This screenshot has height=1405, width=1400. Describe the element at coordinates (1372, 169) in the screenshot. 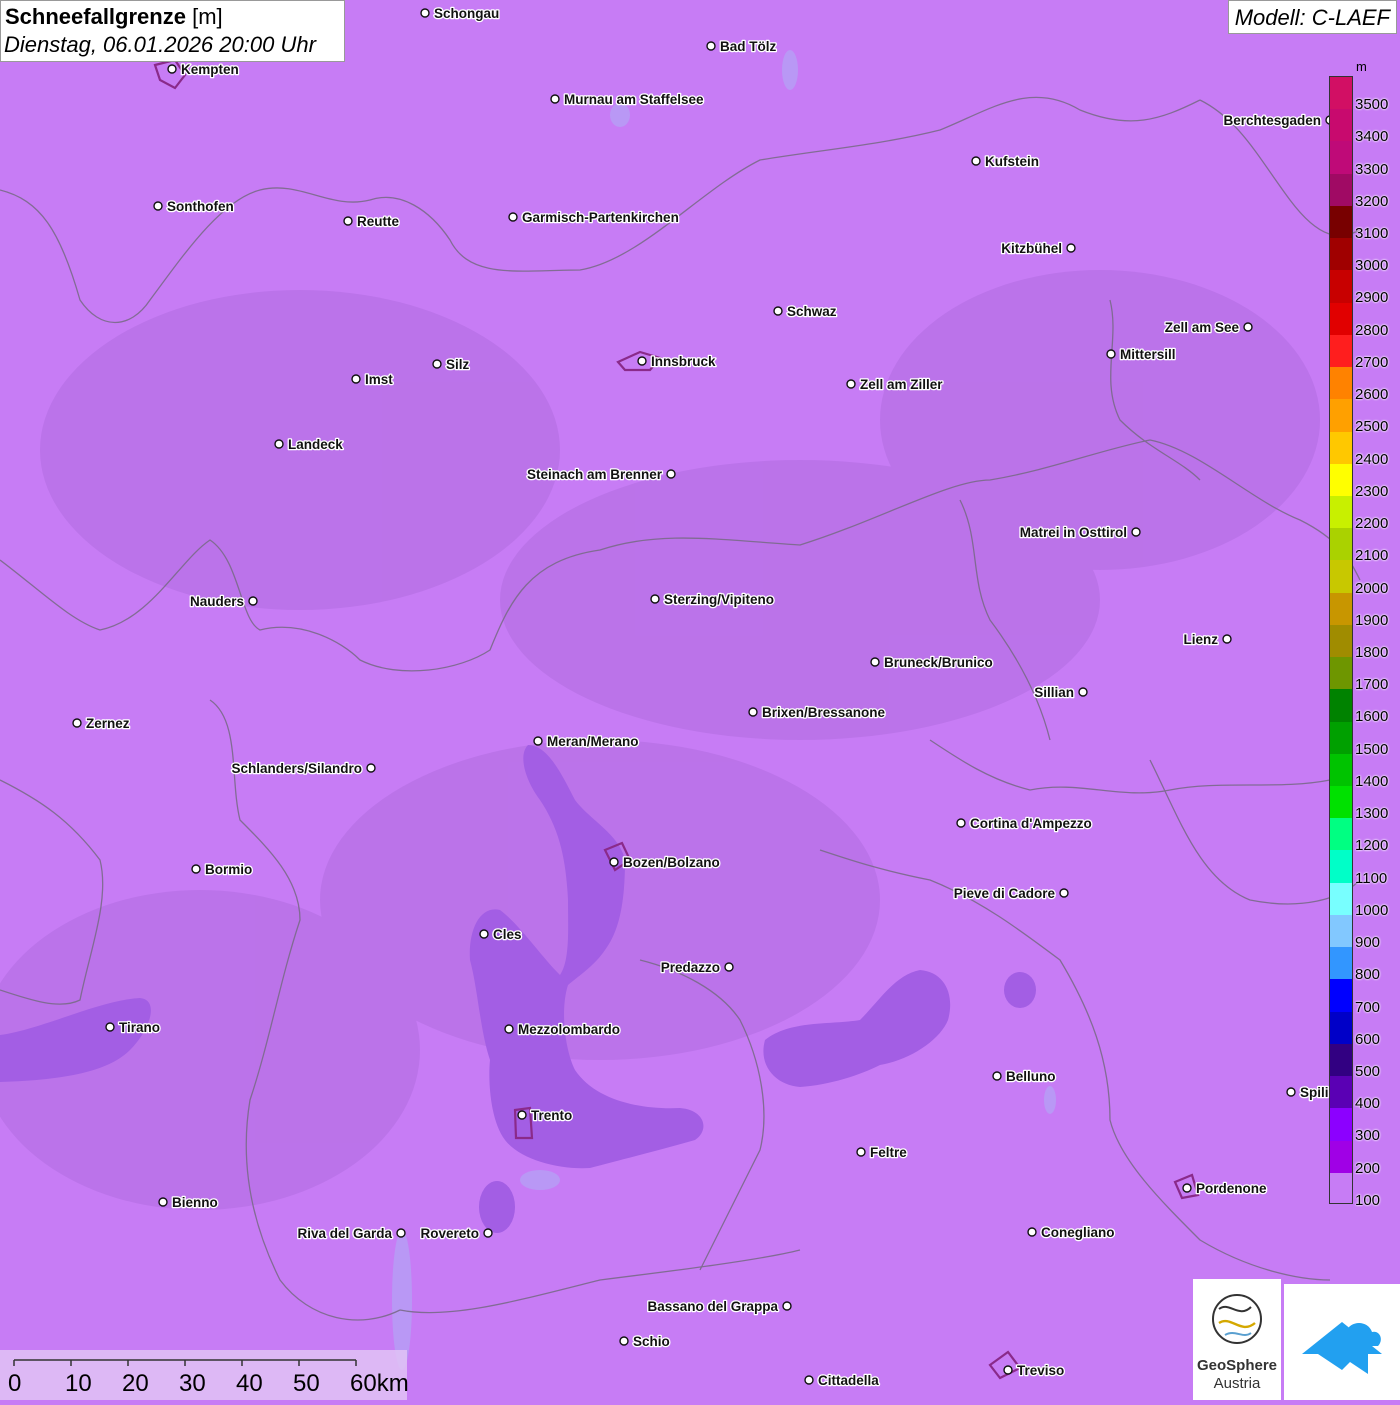

I see `legend-label: 3300` at that location.